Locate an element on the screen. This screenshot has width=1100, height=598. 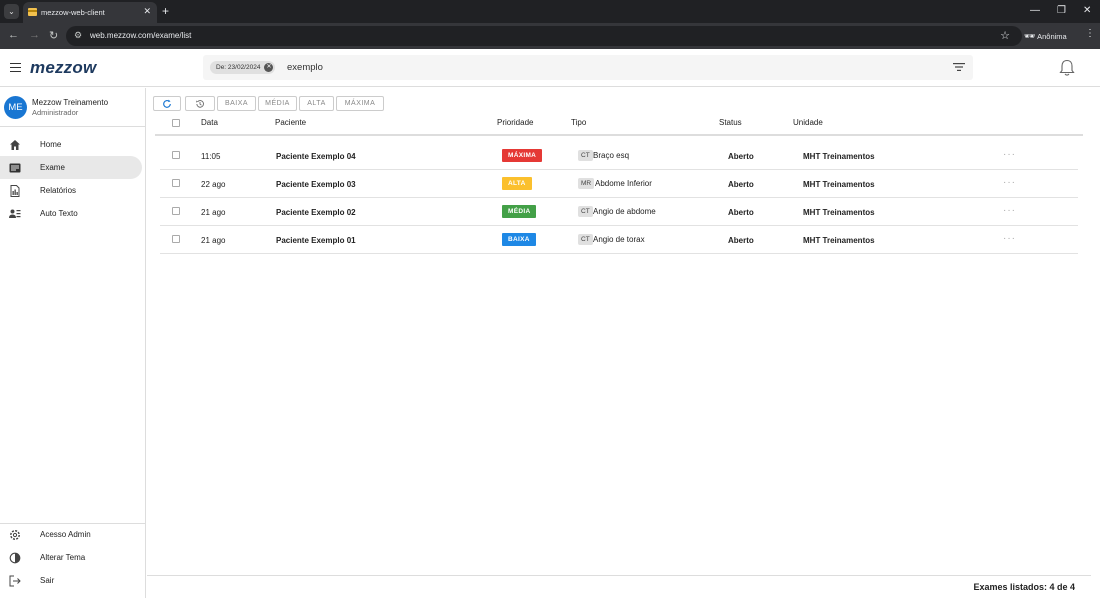
priority-badge: ALTA is located at coordinates (517, 183).